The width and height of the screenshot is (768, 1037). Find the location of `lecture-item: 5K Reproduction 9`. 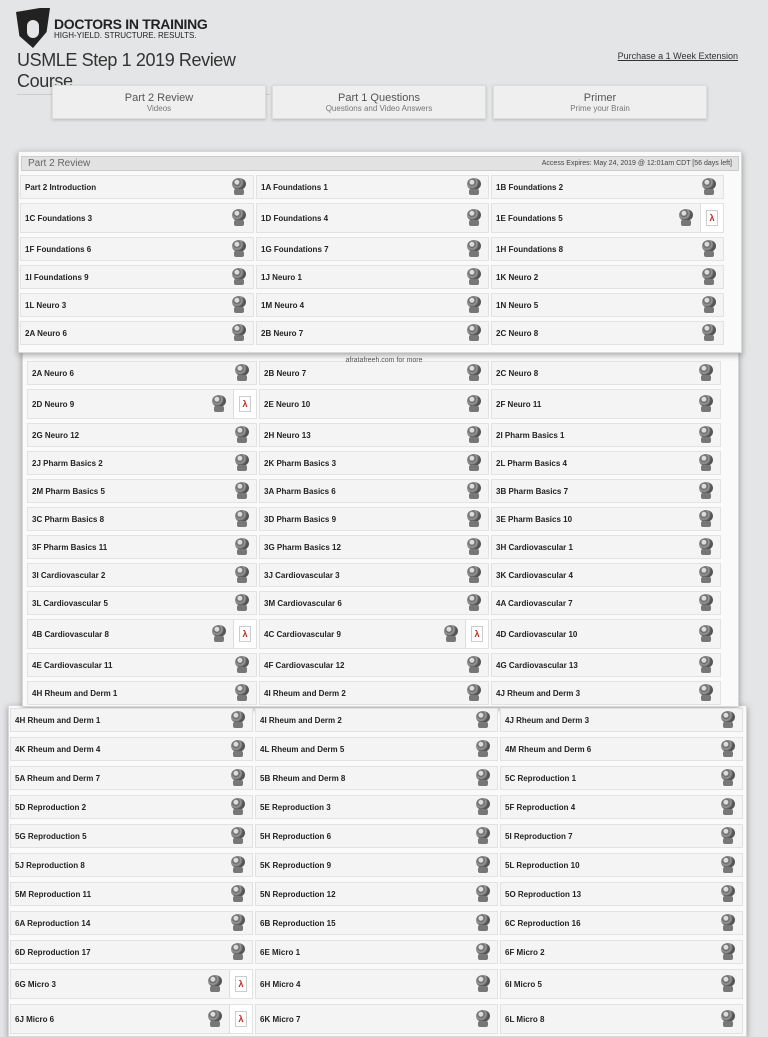

lecture-item: 5K Reproduction 9 is located at coordinates (376, 865).